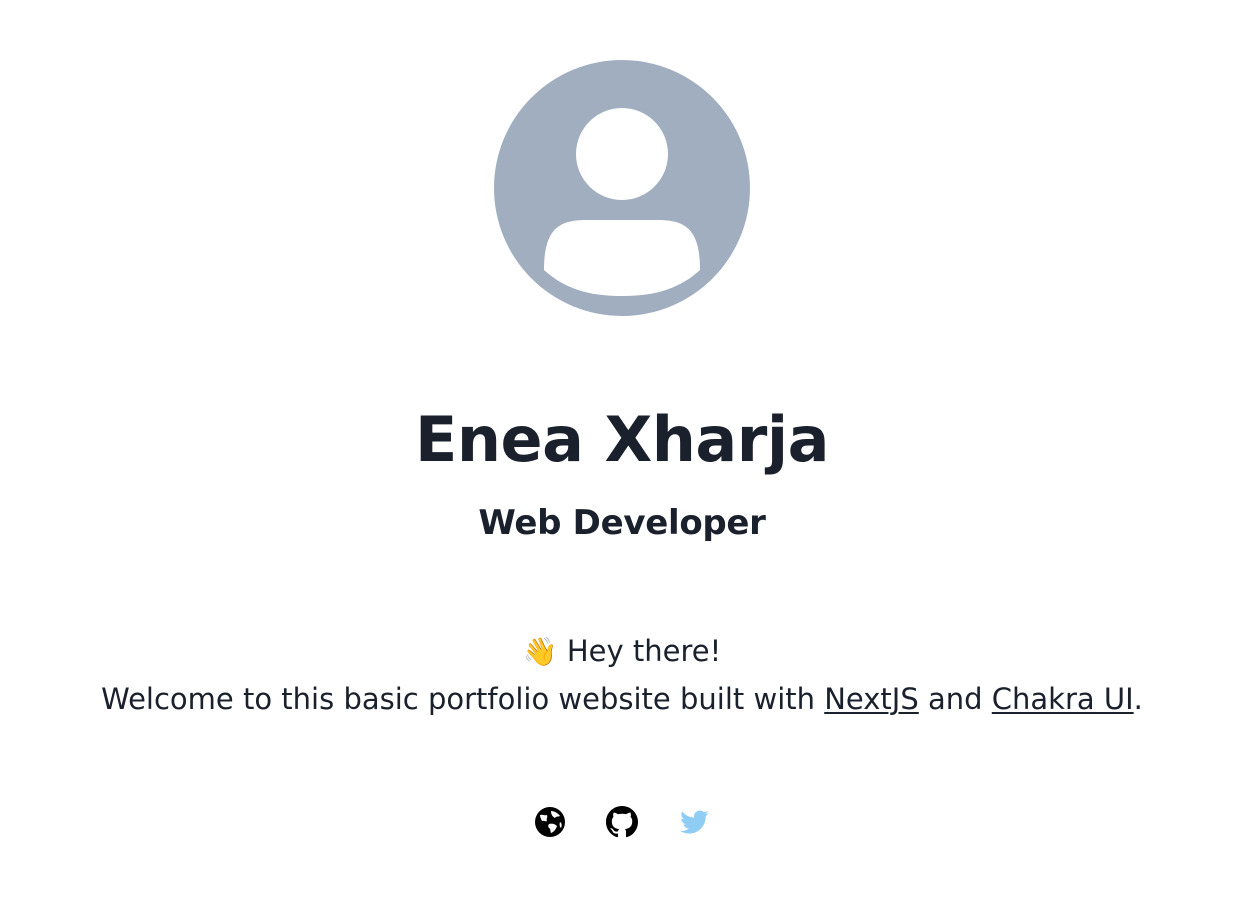 This screenshot has height=906, width=1256. Describe the element at coordinates (622, 202) in the screenshot. I see `user-placeholder-icon` at that location.